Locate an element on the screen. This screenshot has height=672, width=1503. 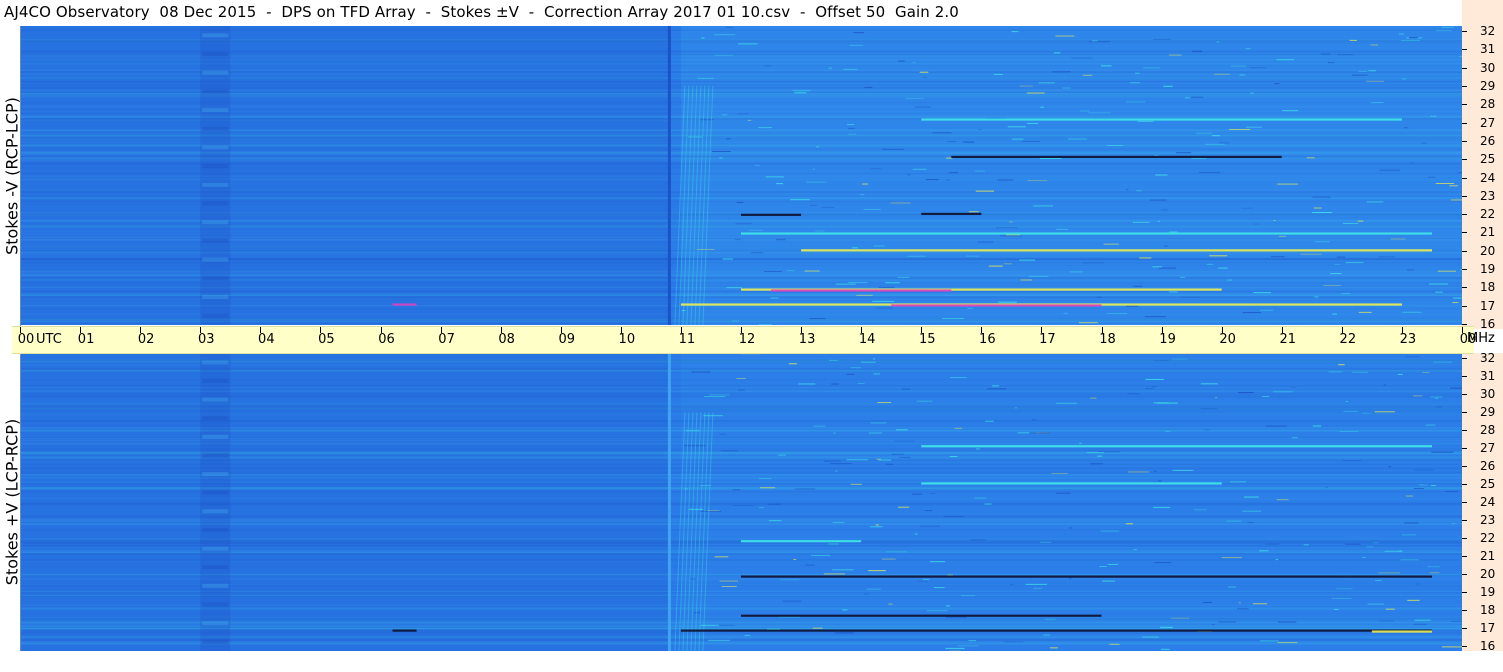
time-tick-label: 14 is located at coordinates (867, 339).